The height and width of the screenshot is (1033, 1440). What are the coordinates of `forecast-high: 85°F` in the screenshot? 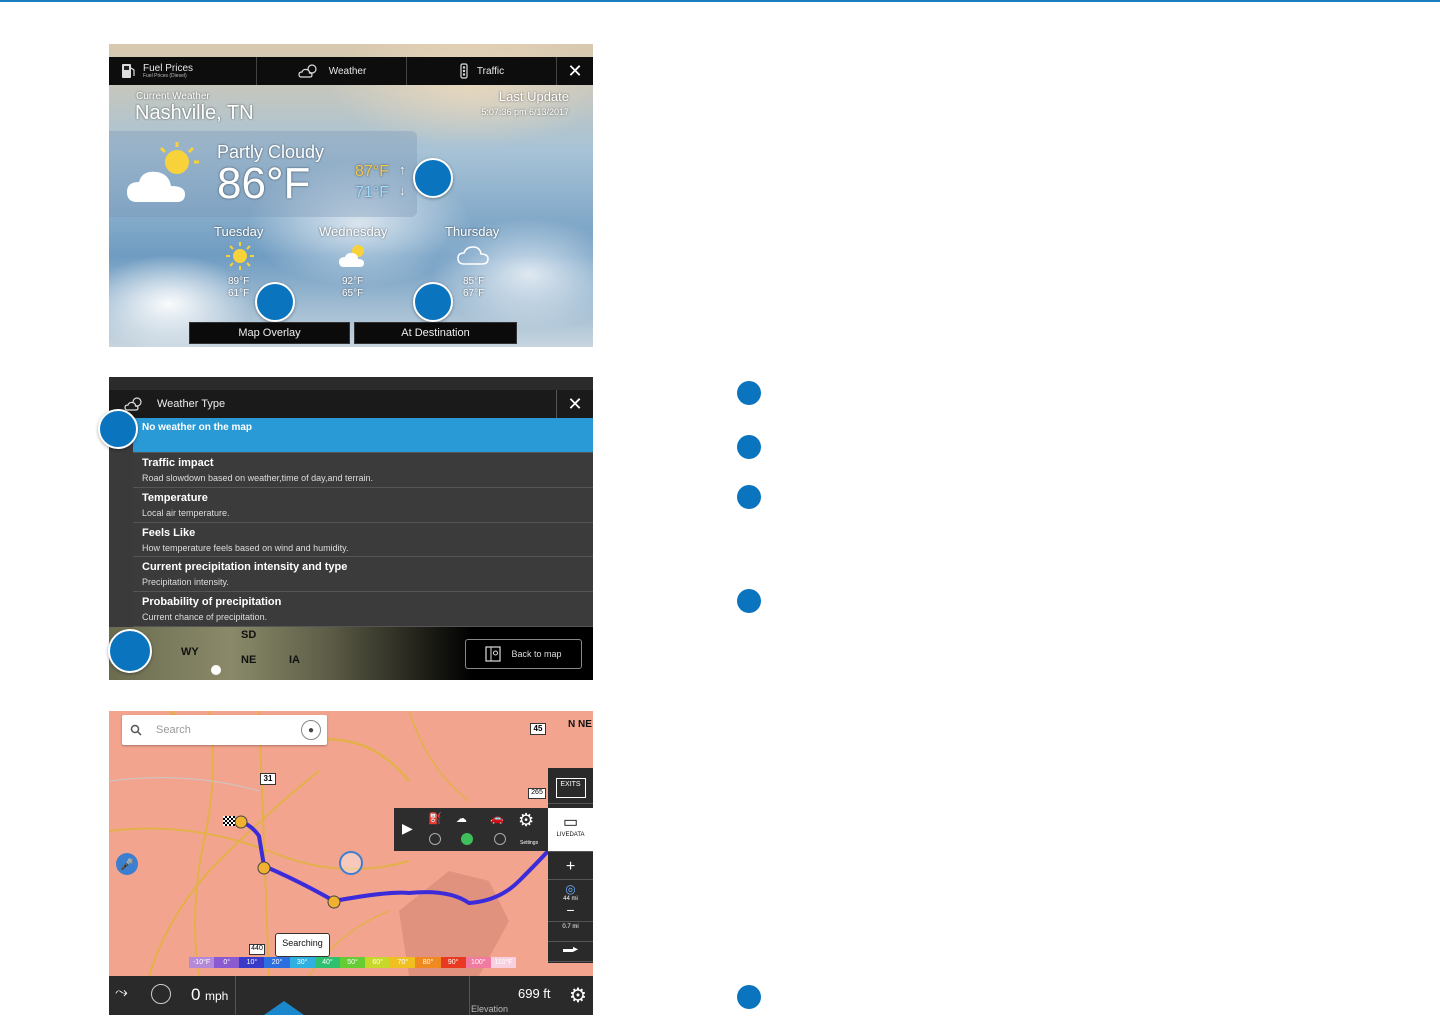 It's located at (474, 281).